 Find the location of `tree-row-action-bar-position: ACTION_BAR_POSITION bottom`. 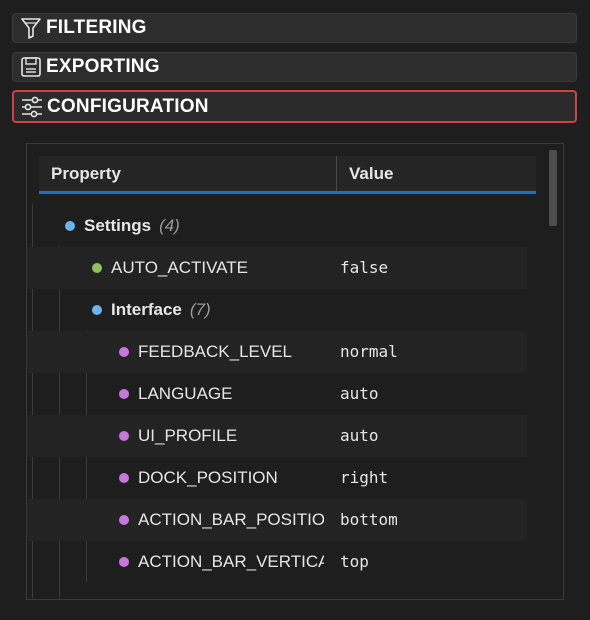

tree-row-action-bar-position: ACTION_BAR_POSITION bottom is located at coordinates (277, 520).